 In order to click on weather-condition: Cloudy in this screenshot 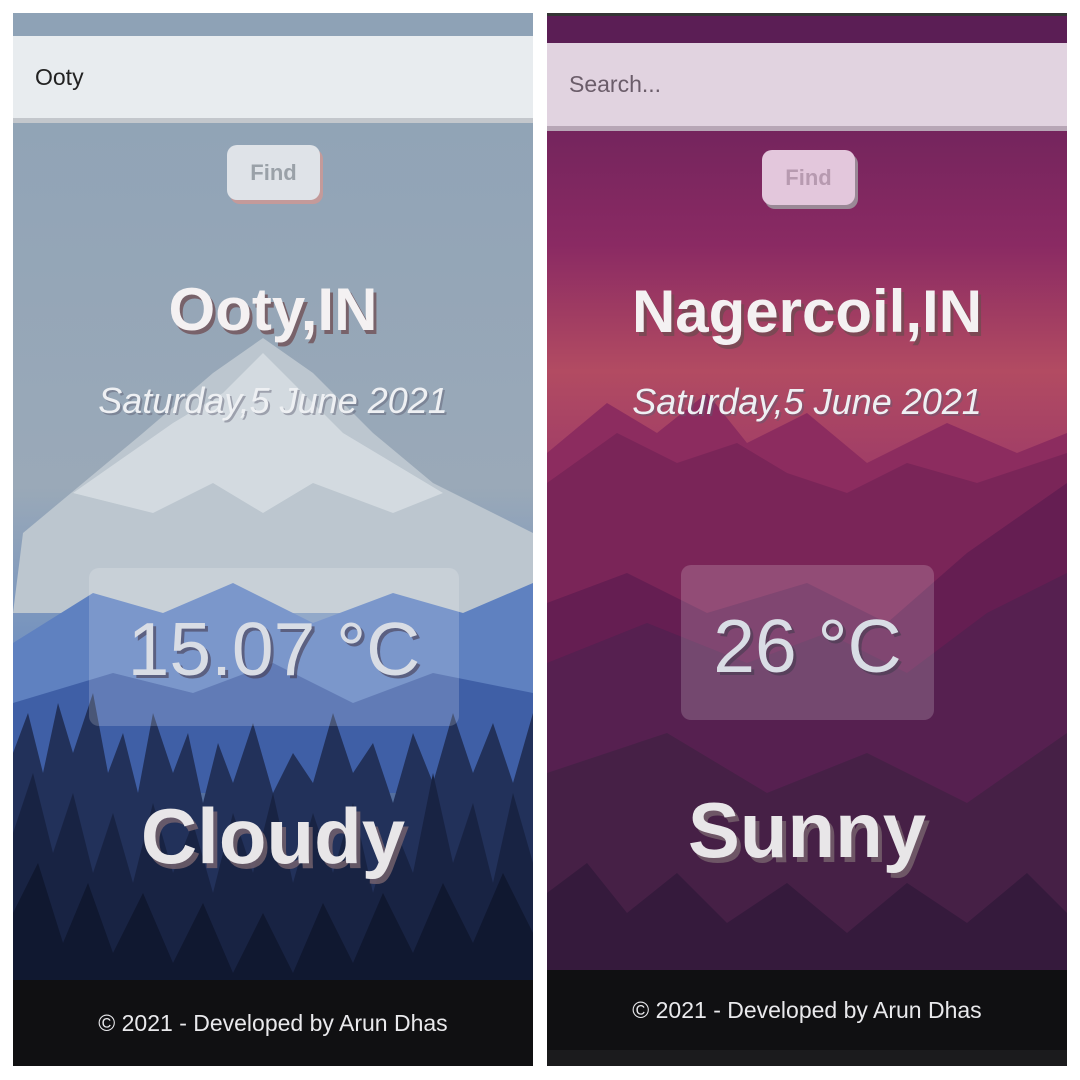, I will do `click(273, 836)`.